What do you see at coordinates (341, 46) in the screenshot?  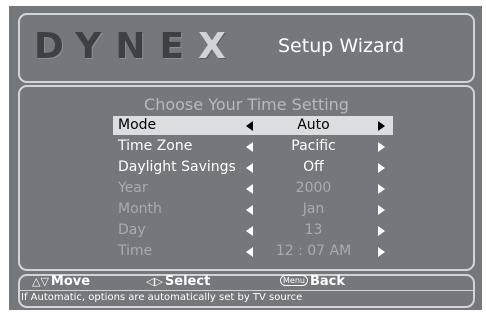 I see `page-title: Setup Wizard` at bounding box center [341, 46].